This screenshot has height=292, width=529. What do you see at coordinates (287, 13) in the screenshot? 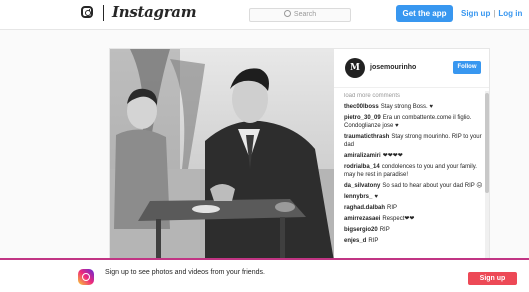
I see `search-icon` at bounding box center [287, 13].